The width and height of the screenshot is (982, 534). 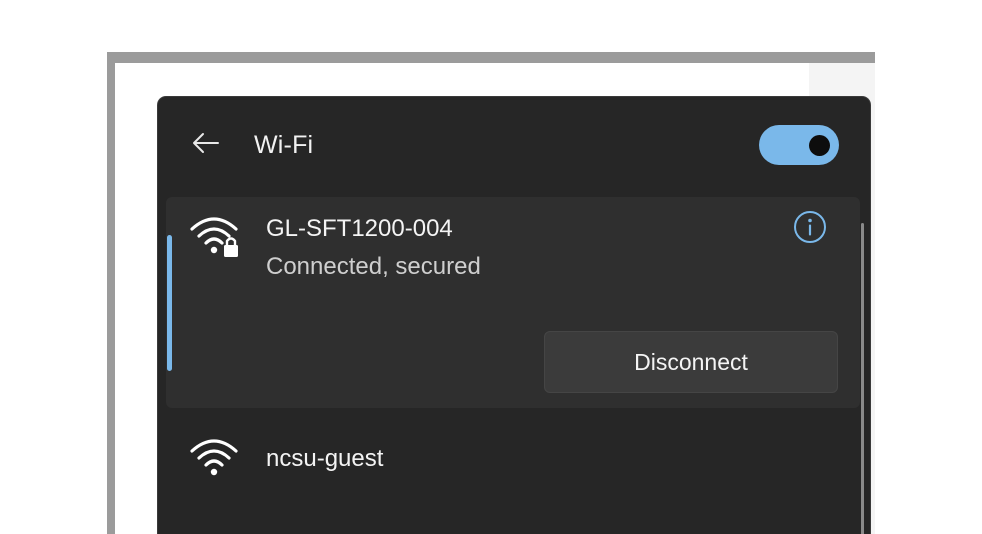 I want to click on network-name: GL-SFT1200-004, so click(x=359, y=228).